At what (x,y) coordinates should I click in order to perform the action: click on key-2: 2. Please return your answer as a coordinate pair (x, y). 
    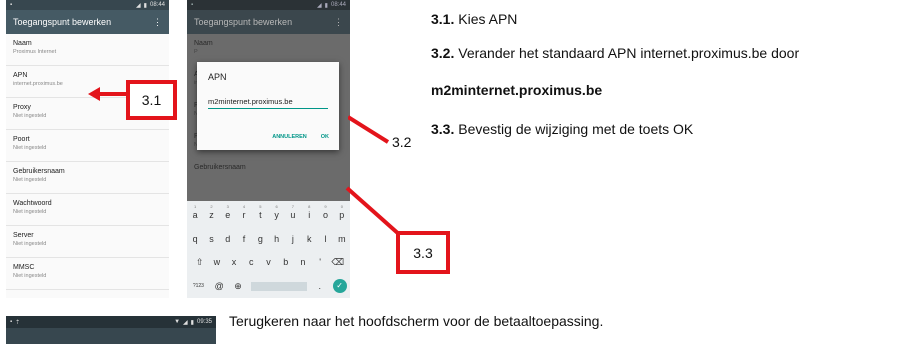
    Looking at the image, I should click on (211, 206).